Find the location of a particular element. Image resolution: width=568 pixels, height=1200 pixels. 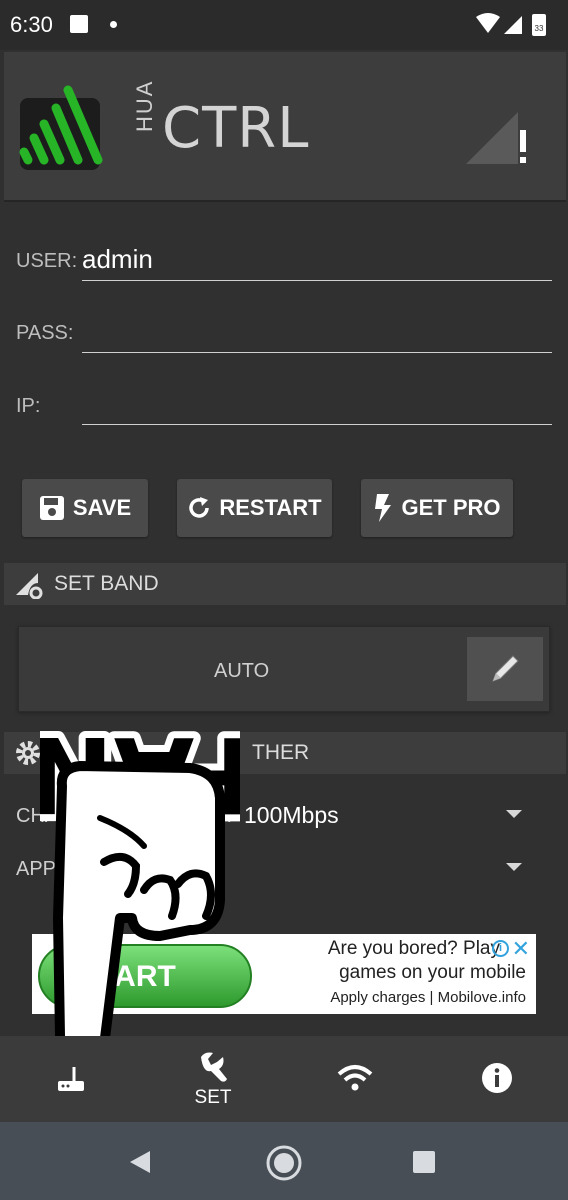

pencil-icon is located at coordinates (505, 668).